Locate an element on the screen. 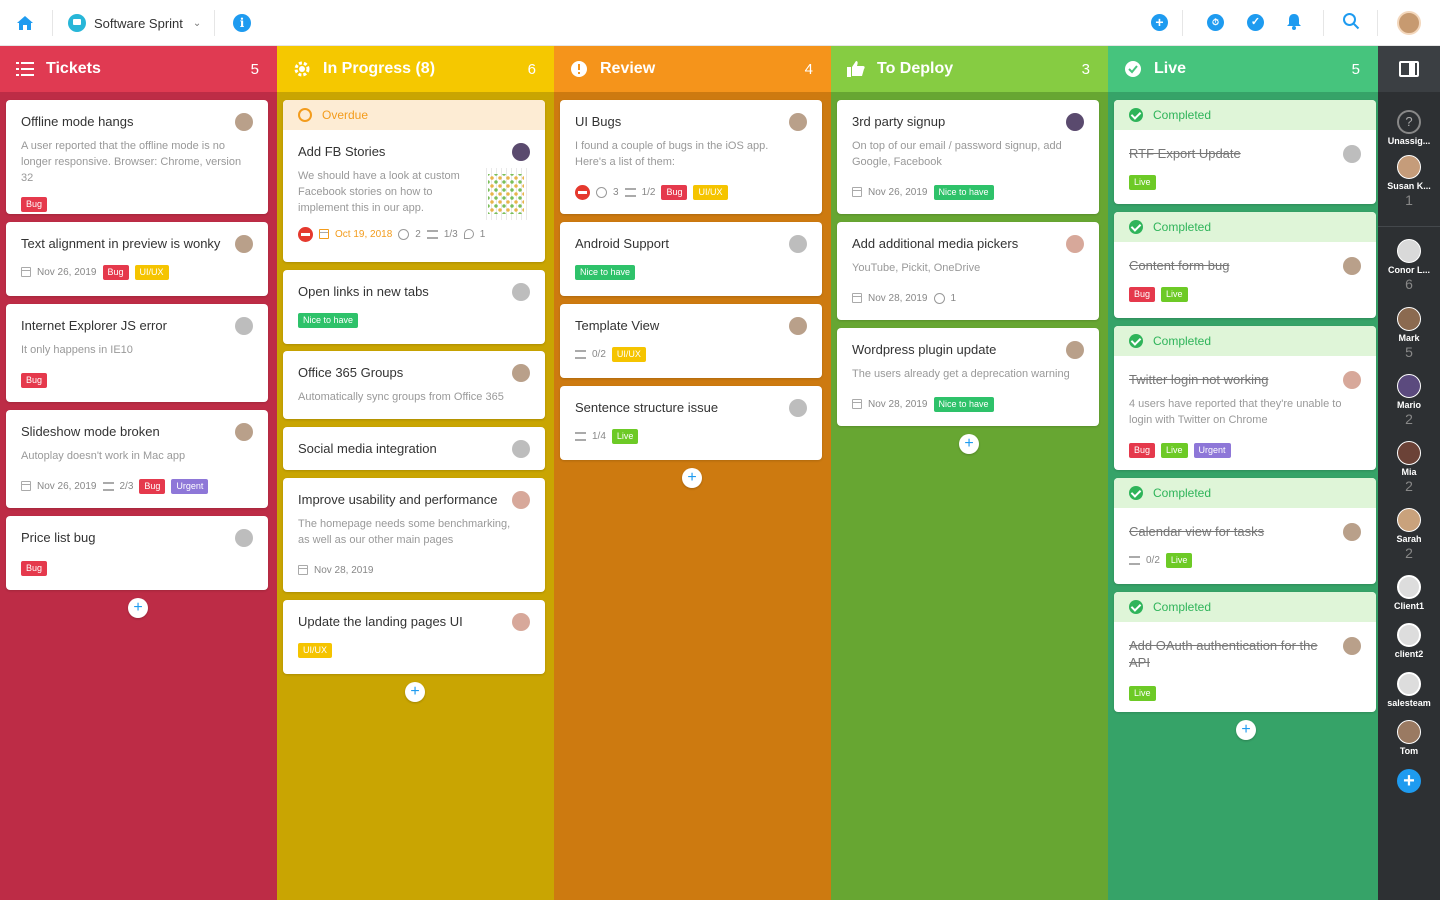  notifications-button is located at coordinates (1296, 23).